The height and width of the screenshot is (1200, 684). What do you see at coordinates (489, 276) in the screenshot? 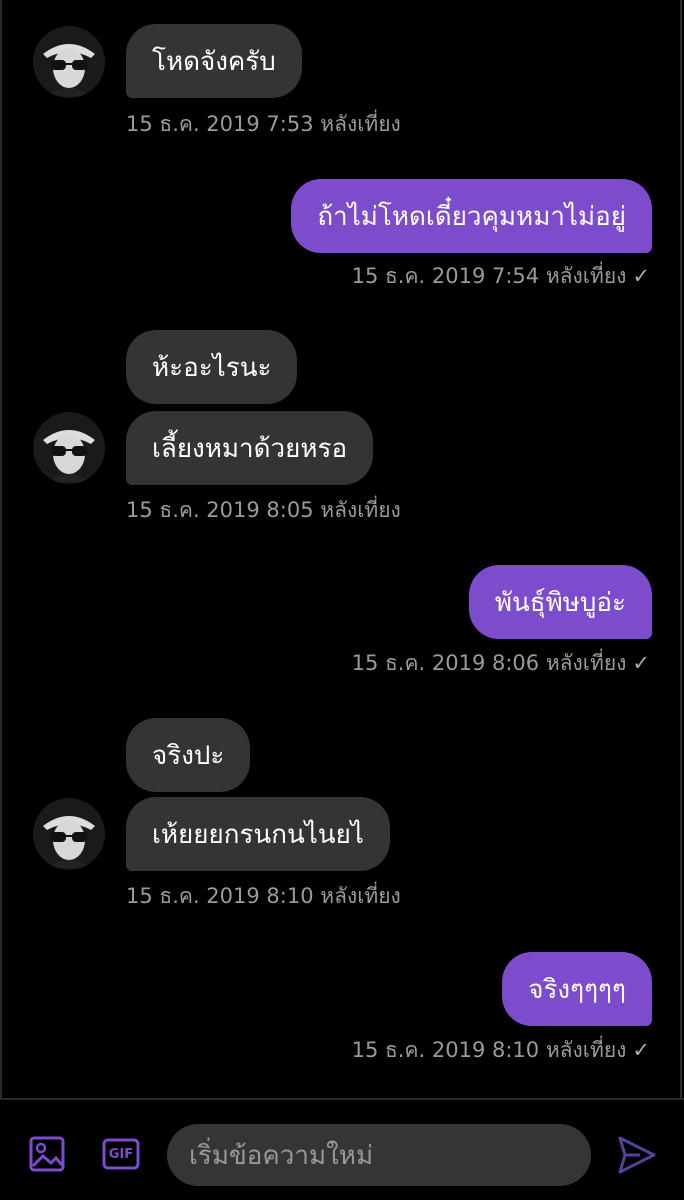
I see `timestamp-text: 15 ธ.ค. 2019 7:54 หลังเที่ยง` at bounding box center [489, 276].